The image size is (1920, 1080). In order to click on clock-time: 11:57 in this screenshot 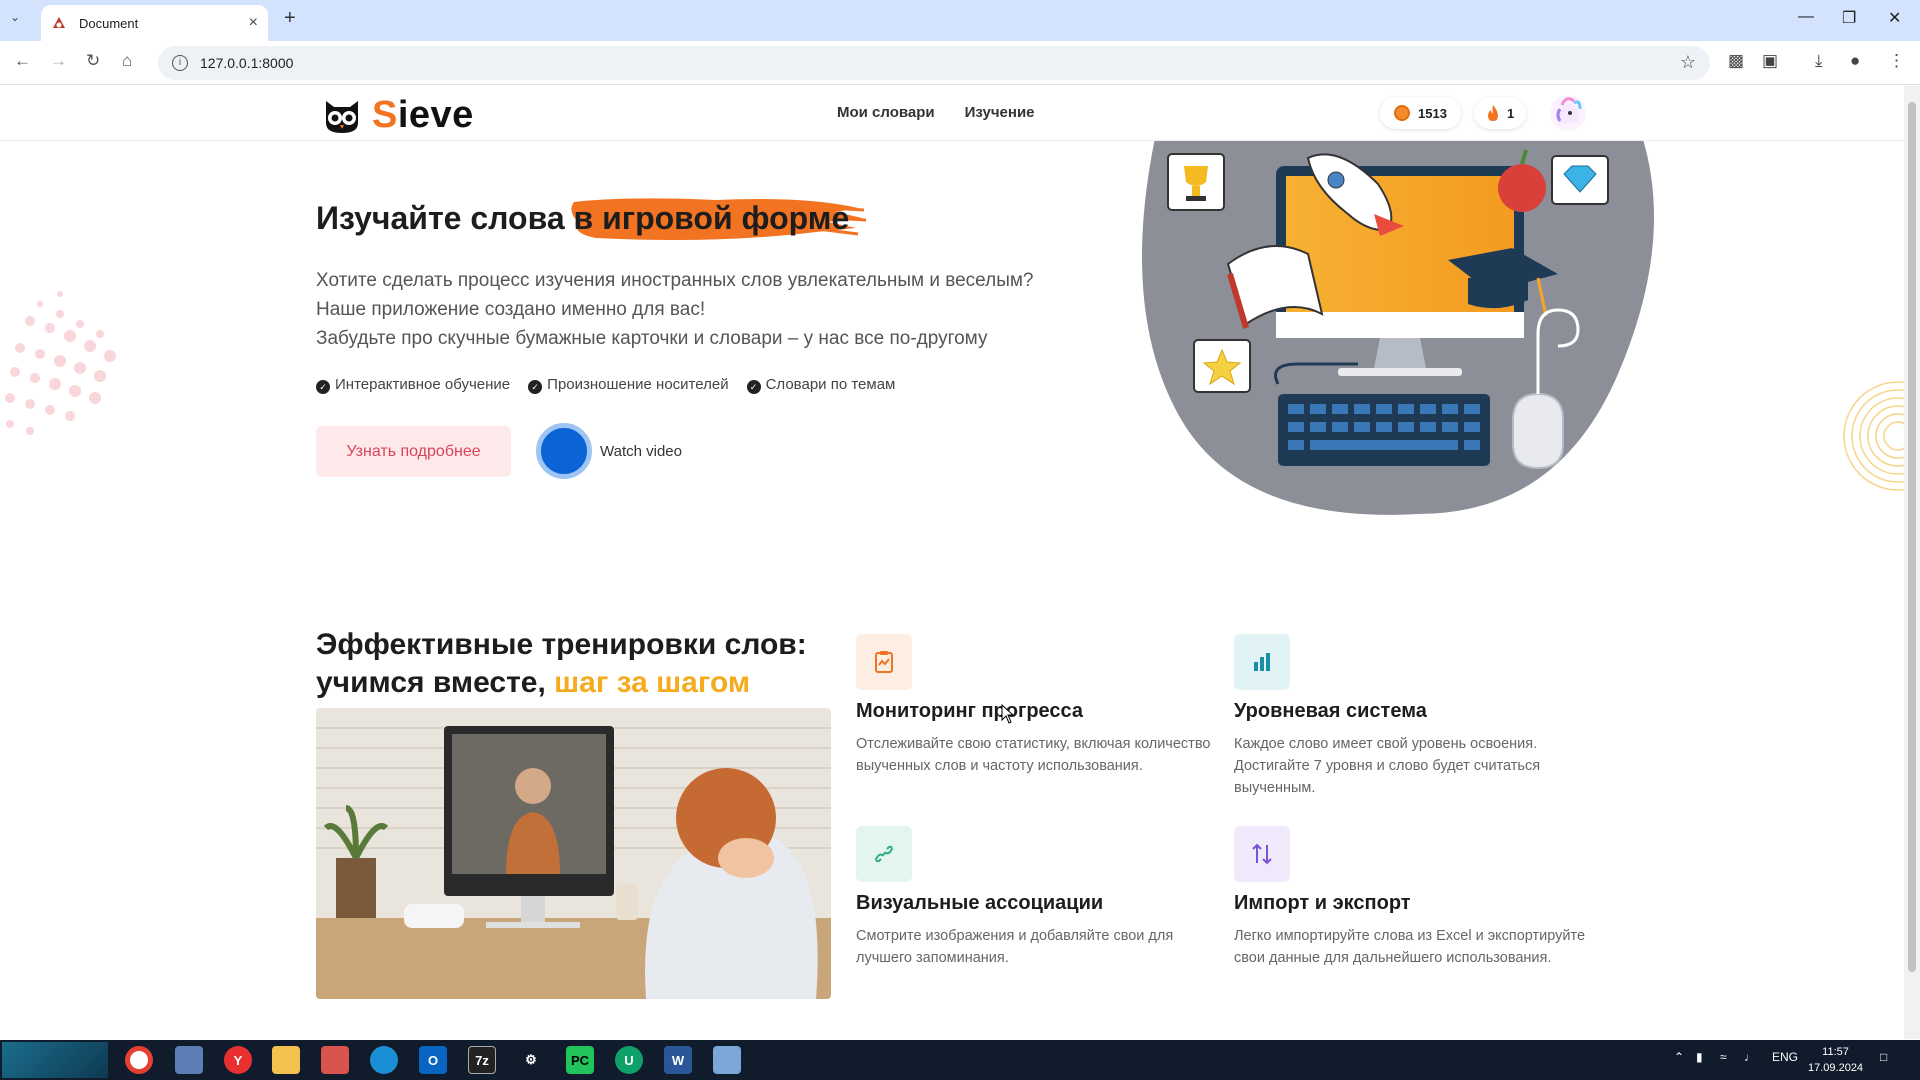, I will do `click(1835, 1052)`.